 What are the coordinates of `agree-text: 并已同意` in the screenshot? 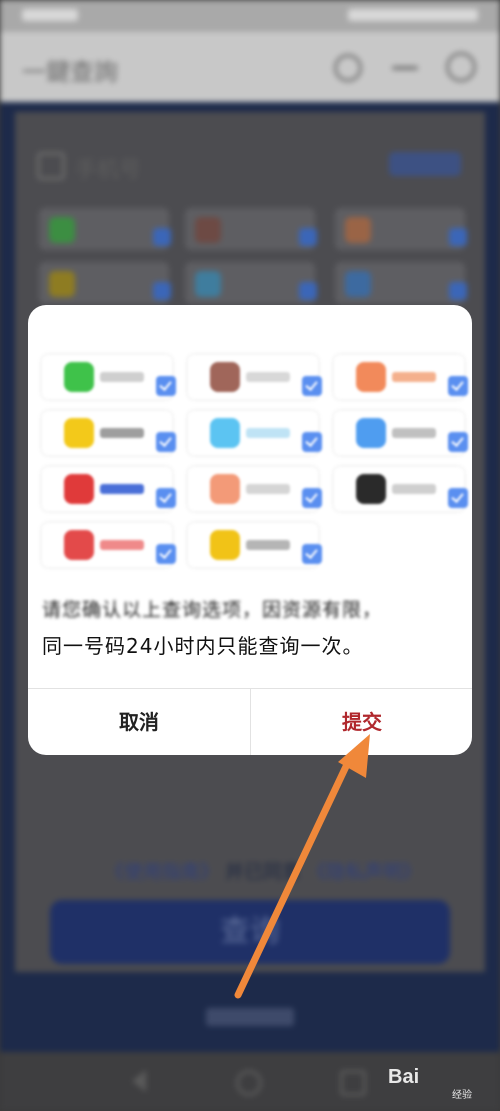 It's located at (263, 872).